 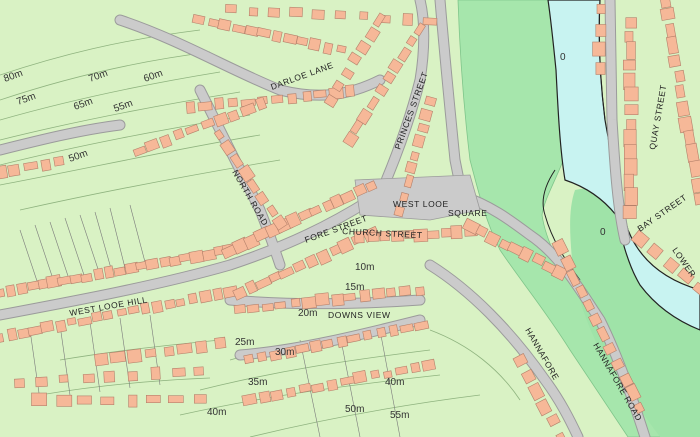 What do you see at coordinates (468, 213) in the screenshot?
I see `street-label-square: SQUARE` at bounding box center [468, 213].